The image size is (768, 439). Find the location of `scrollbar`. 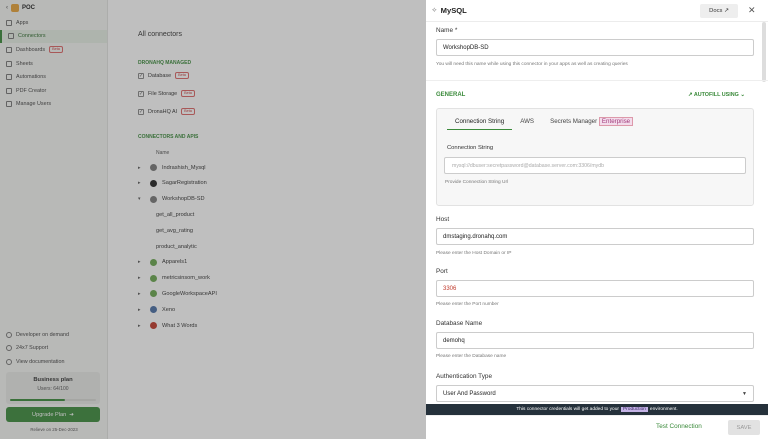

scrollbar is located at coordinates (764, 52).